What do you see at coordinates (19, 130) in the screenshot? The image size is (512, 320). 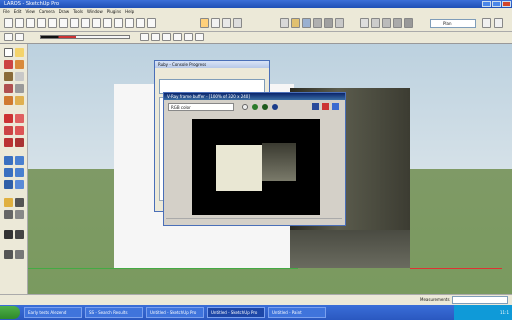 I see `followme-icon` at bounding box center [19, 130].